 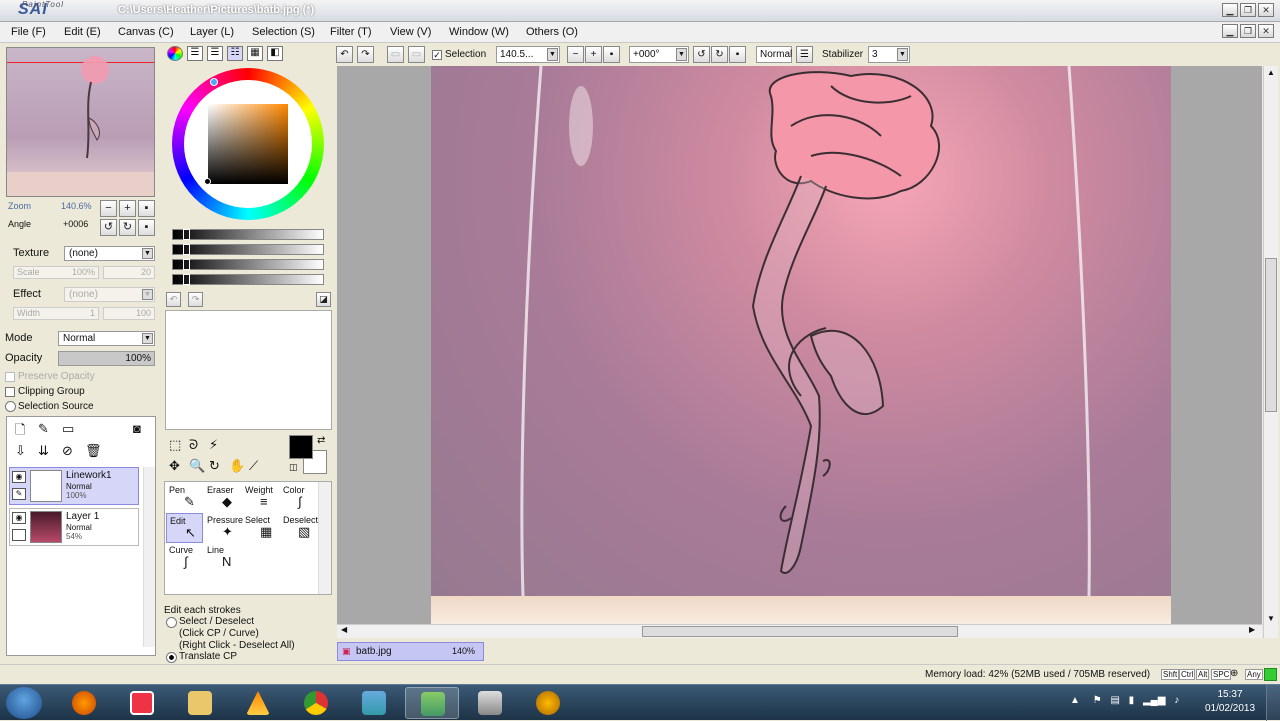 I want to click on zoom-icon: 🔍, so click(x=197, y=466).